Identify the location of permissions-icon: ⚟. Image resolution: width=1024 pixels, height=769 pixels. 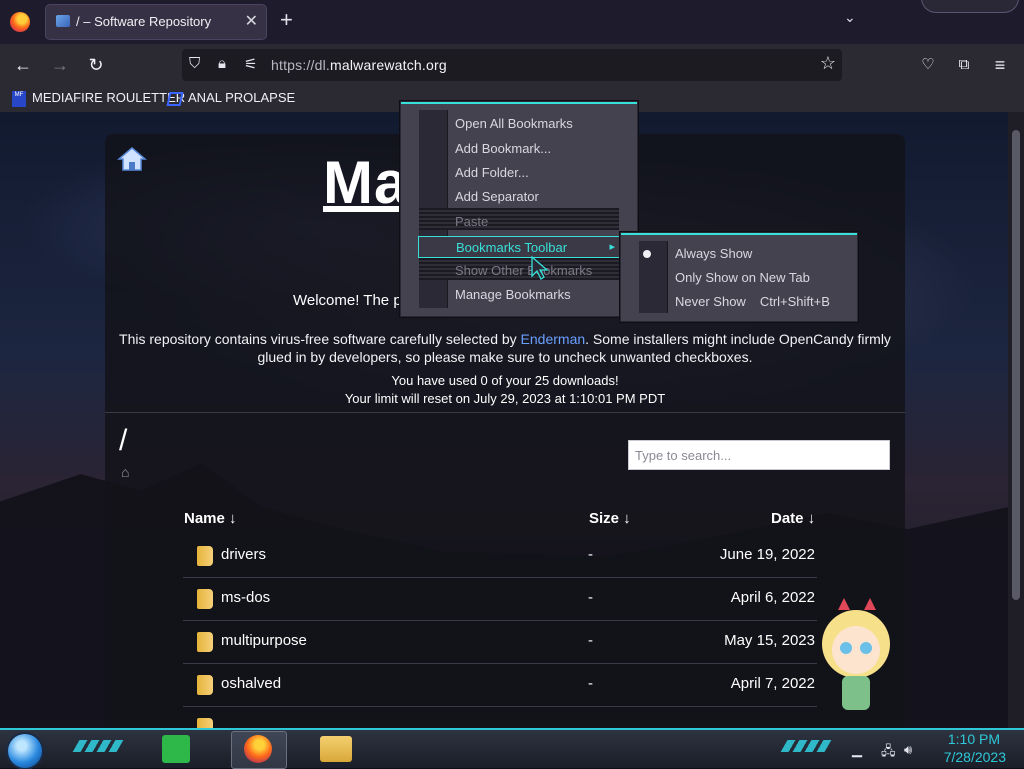
(250, 64).